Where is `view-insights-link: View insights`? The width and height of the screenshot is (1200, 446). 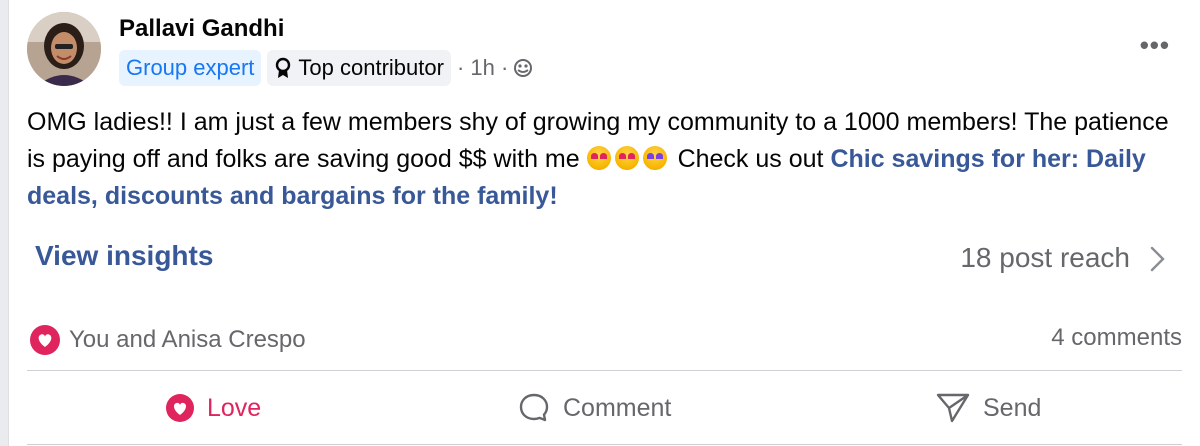 view-insights-link: View insights is located at coordinates (124, 256).